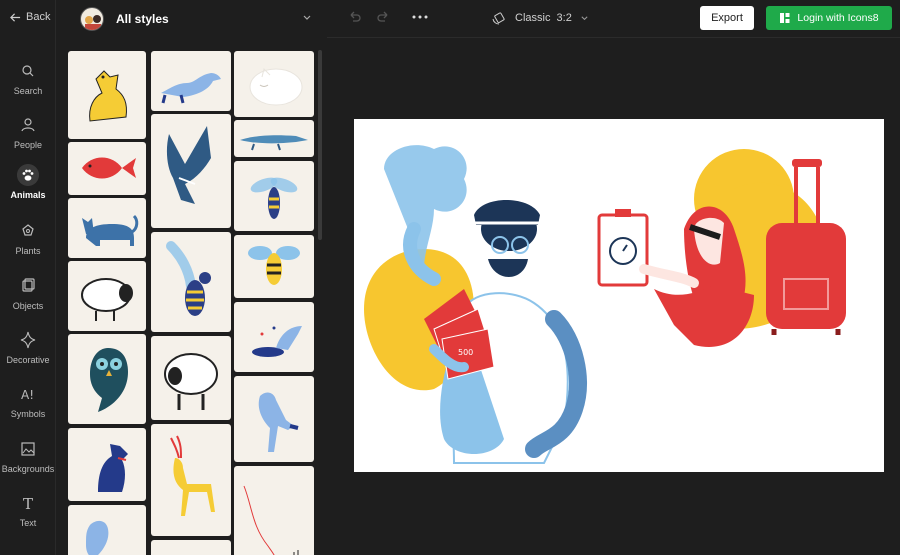 Image resolution: width=900 pixels, height=555 pixels. Describe the element at coordinates (28, 125) in the screenshot. I see `person-icon` at that location.